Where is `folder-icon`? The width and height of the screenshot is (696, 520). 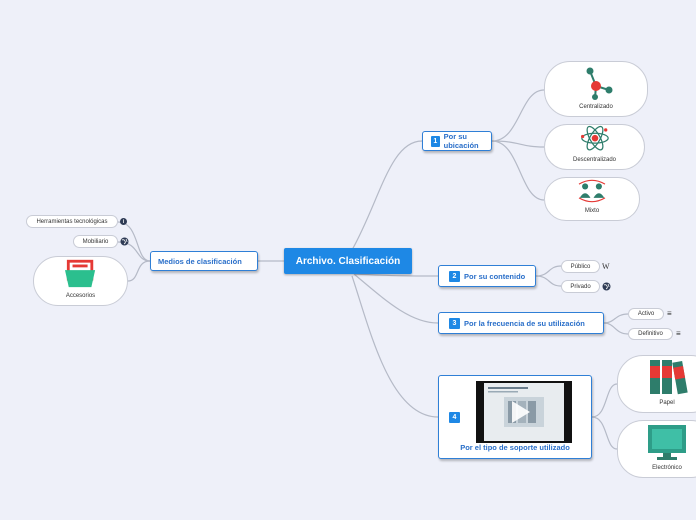 folder-icon is located at coordinates (79, 273).